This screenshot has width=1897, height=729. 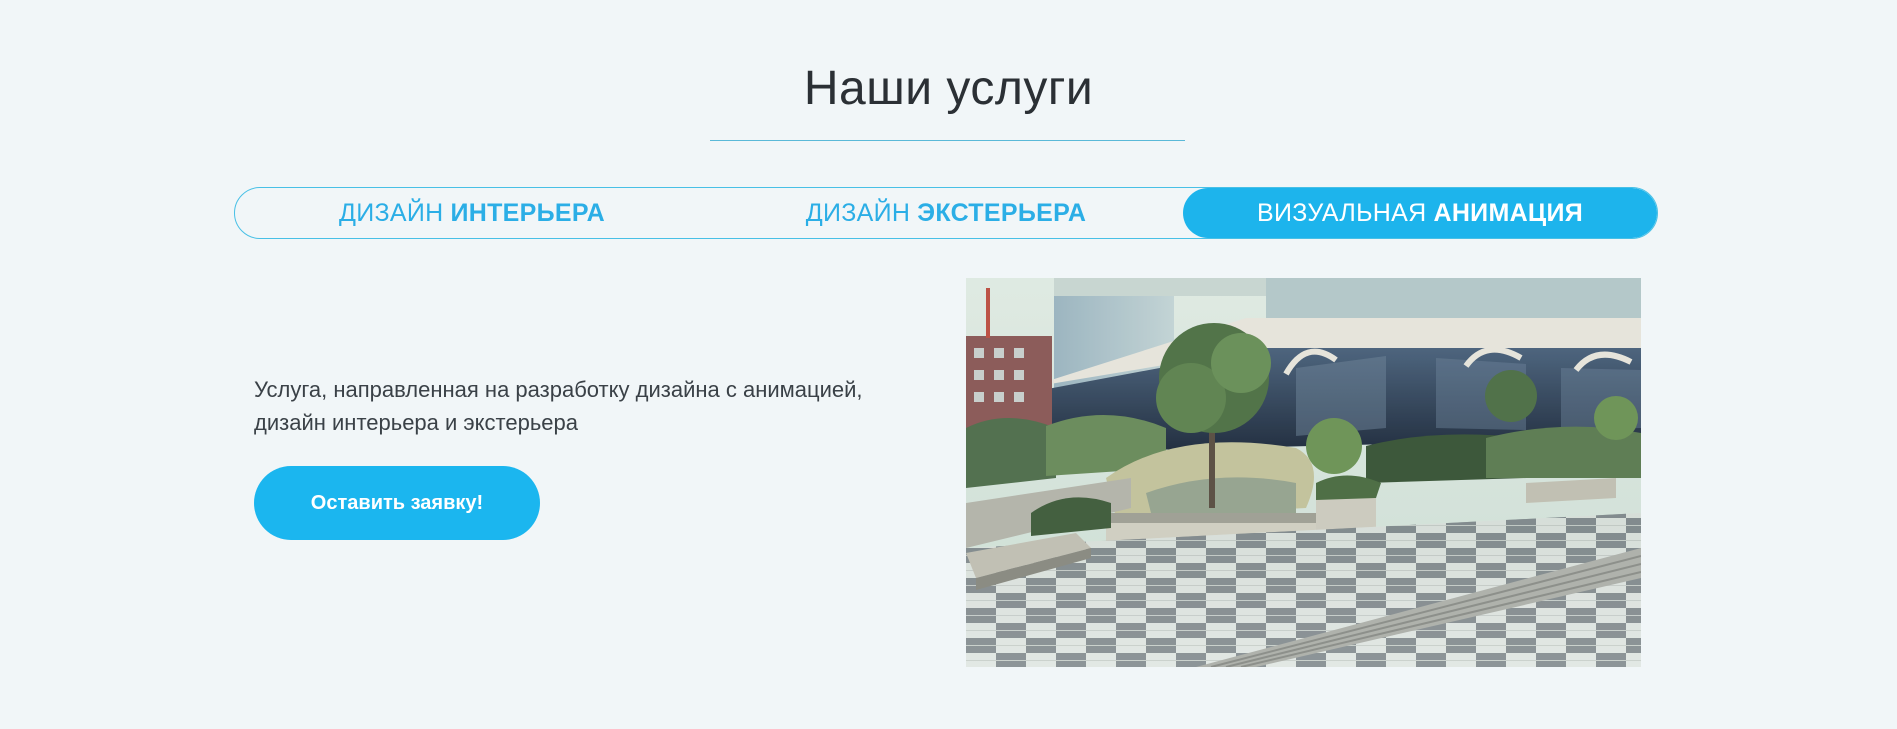 I want to click on tab-exterior-design: ДИЗАЙН ЭКСТЕРЬЕРА, so click(x=946, y=213).